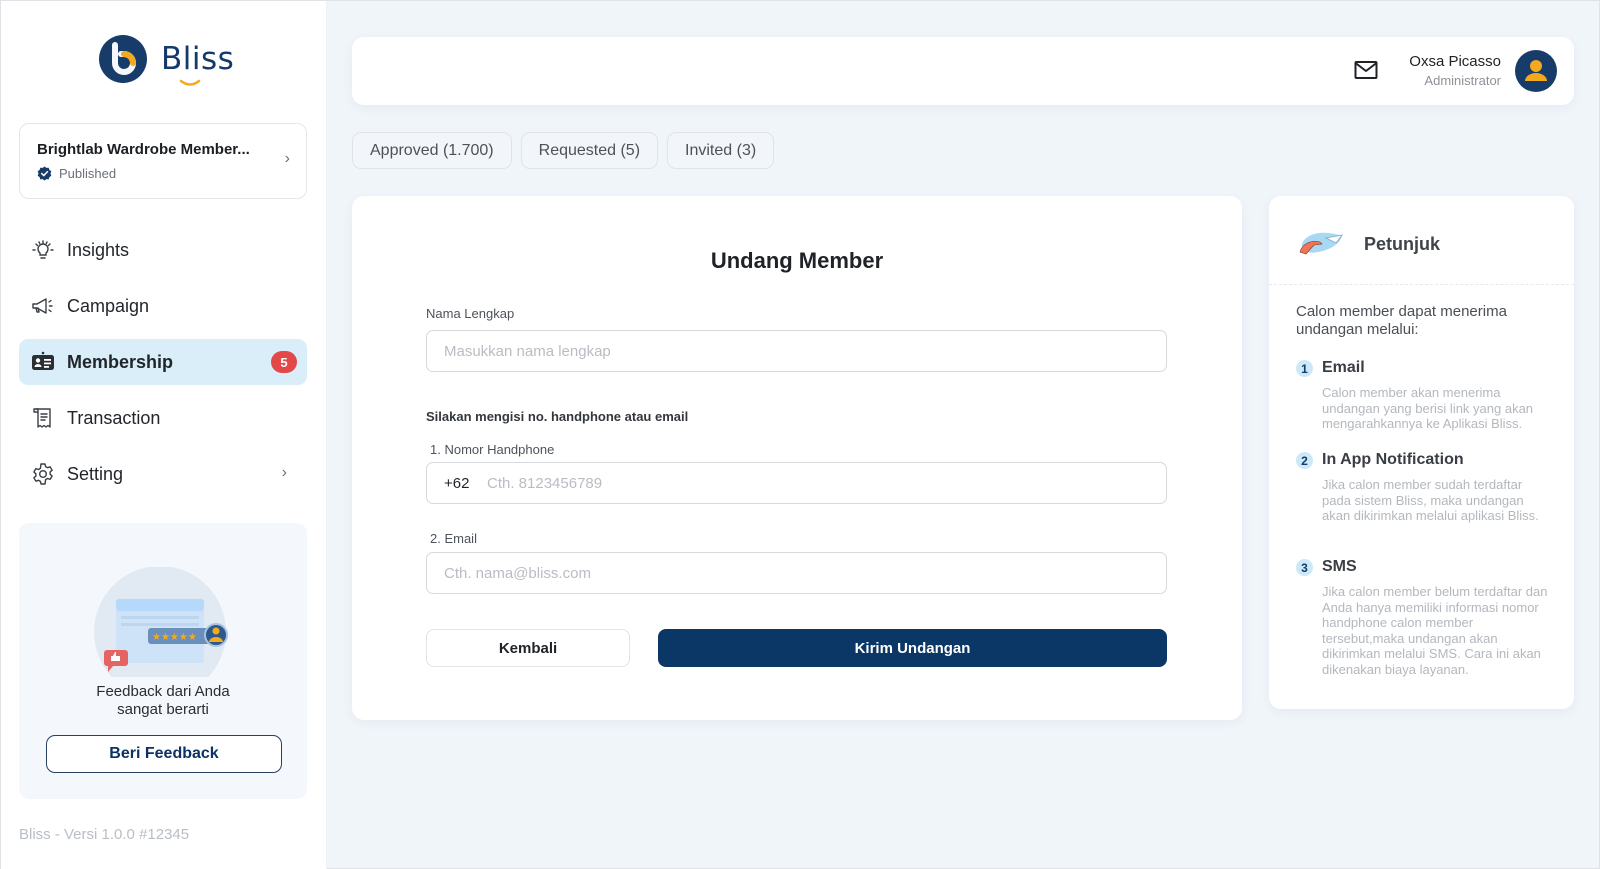 The height and width of the screenshot is (869, 1600). What do you see at coordinates (557, 416) in the screenshot?
I see `contact-instruction: Silakan mengisi no. handphone atau email` at bounding box center [557, 416].